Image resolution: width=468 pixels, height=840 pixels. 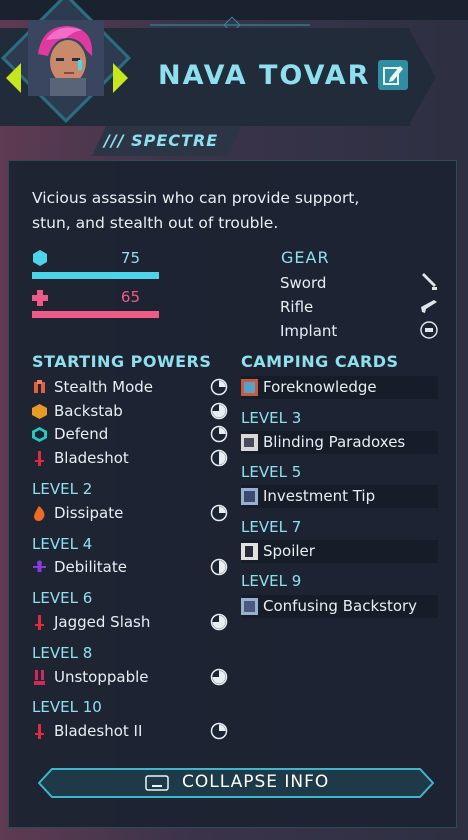 What do you see at coordinates (40, 258) in the screenshot?
I see `shield-icon` at bounding box center [40, 258].